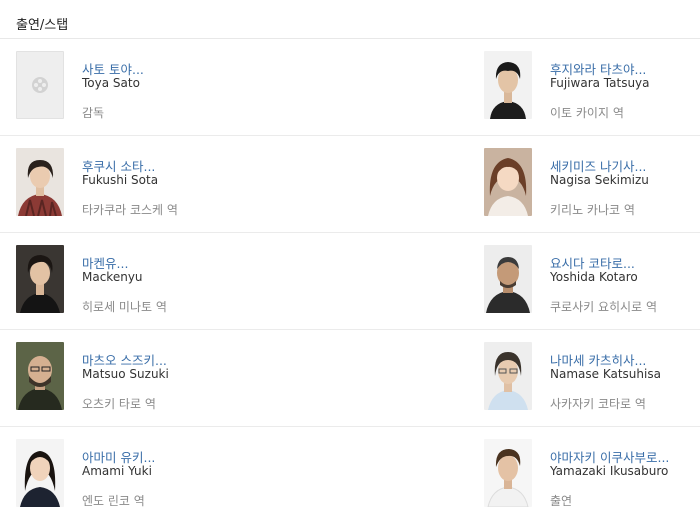  What do you see at coordinates (594, 277) in the screenshot?
I see `cast-name-english: Yoshida Kotaro` at bounding box center [594, 277].